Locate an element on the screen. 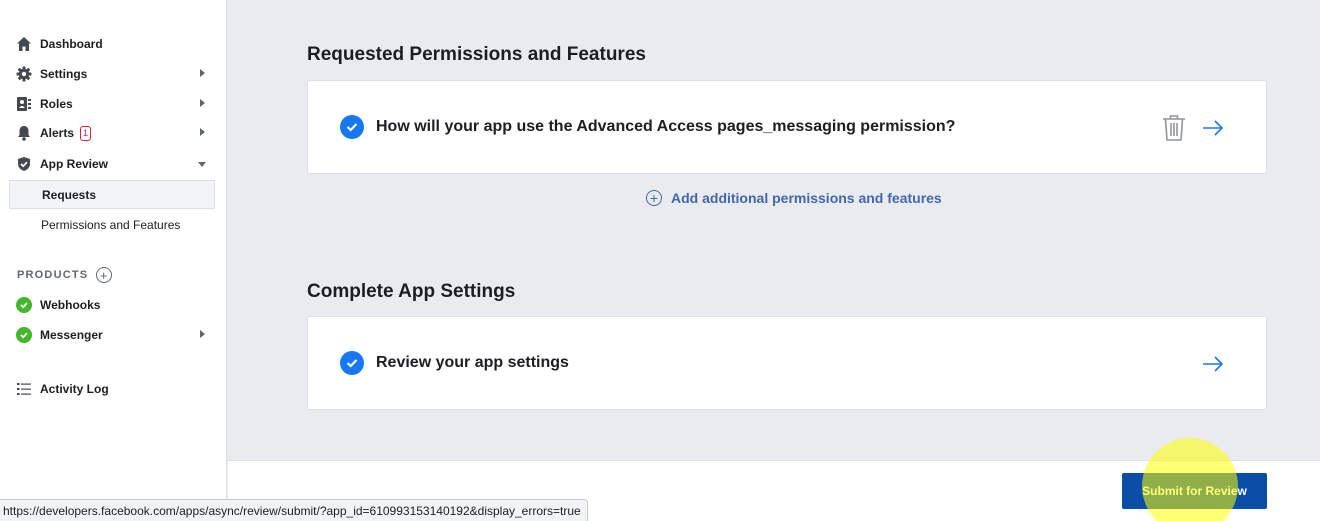  gear-icon is located at coordinates (24, 74).